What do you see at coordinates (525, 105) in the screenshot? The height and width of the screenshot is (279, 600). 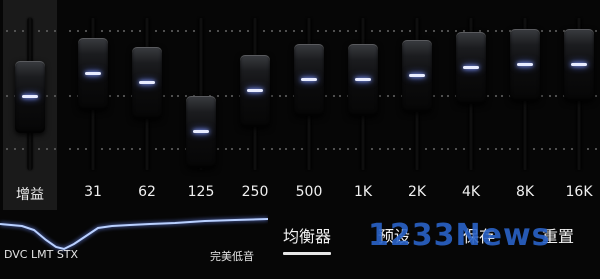 I see `band-slider-8k: 8K` at bounding box center [525, 105].